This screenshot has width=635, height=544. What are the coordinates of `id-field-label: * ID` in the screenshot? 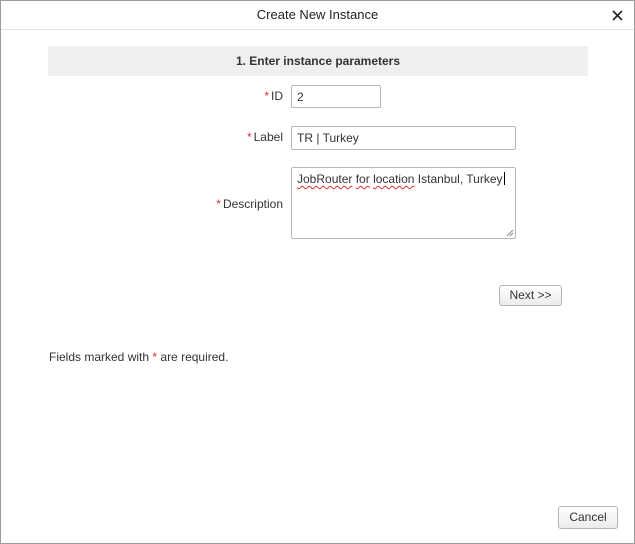 It's located at (273, 96).